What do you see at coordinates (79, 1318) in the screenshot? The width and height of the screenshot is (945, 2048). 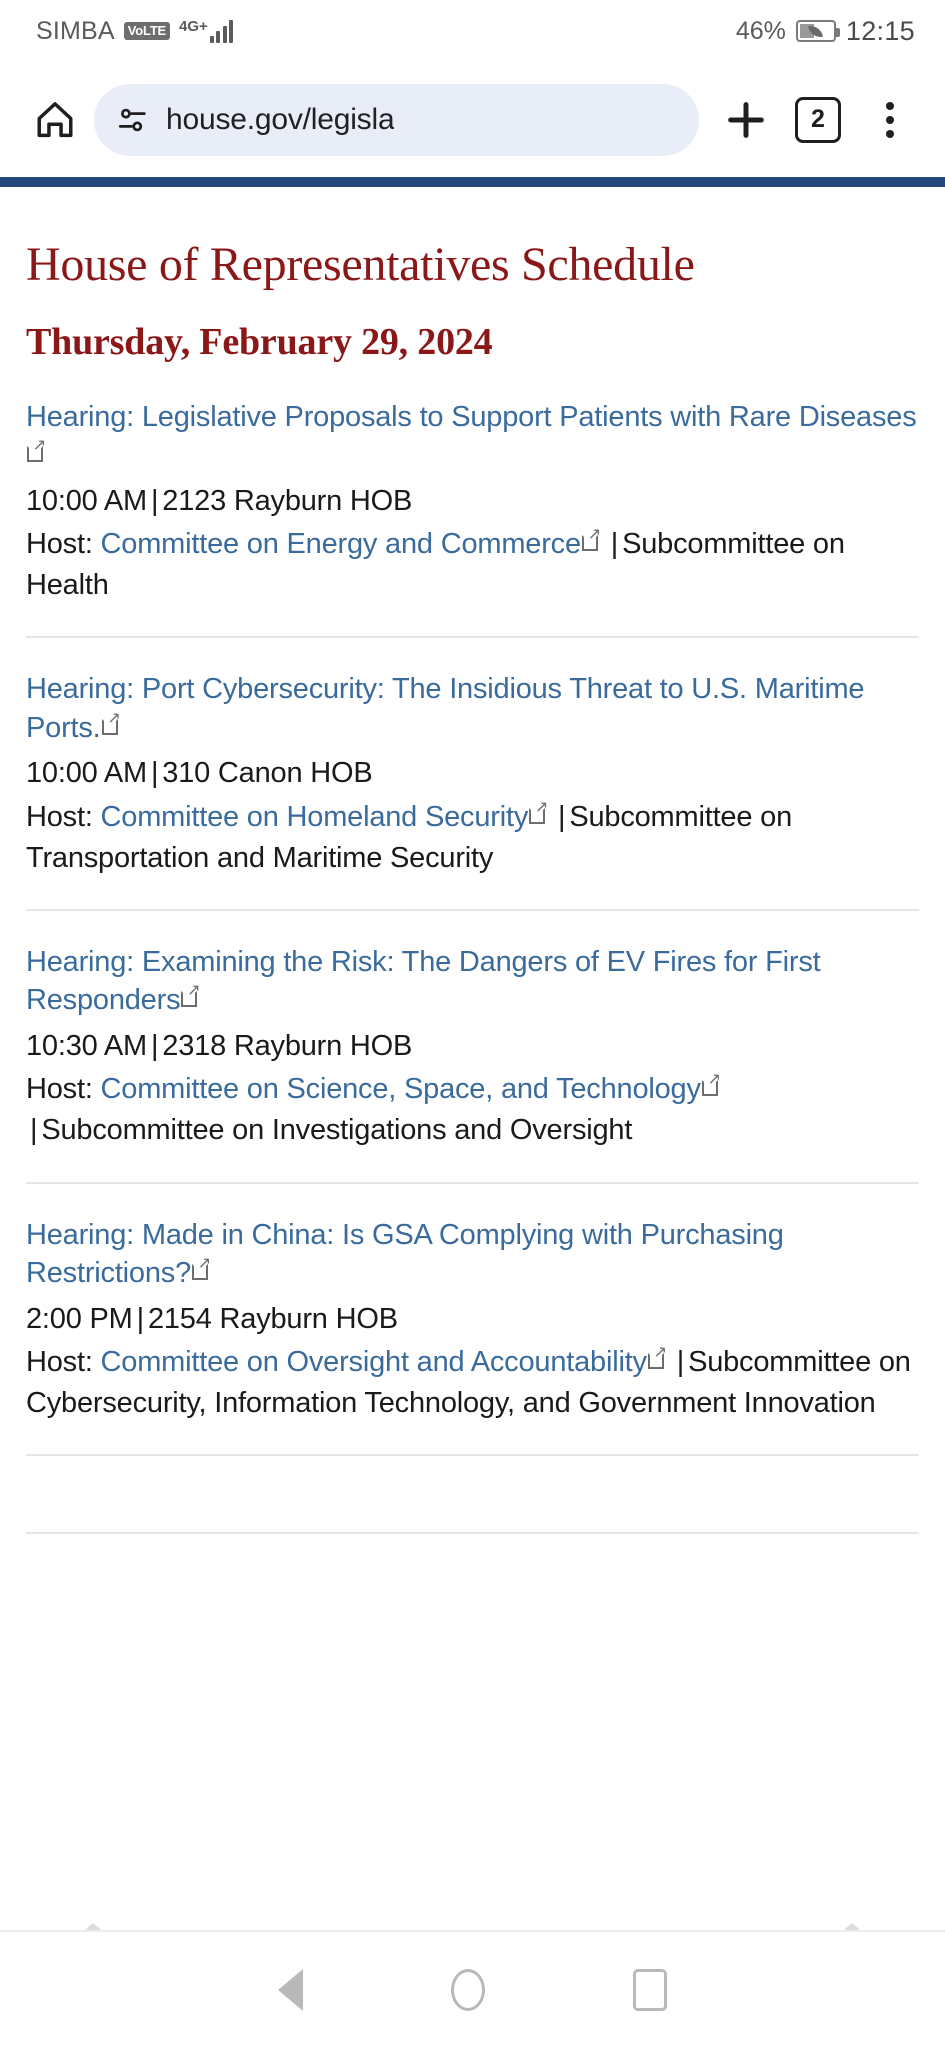 I see `event-time: 2:00 PM` at bounding box center [79, 1318].